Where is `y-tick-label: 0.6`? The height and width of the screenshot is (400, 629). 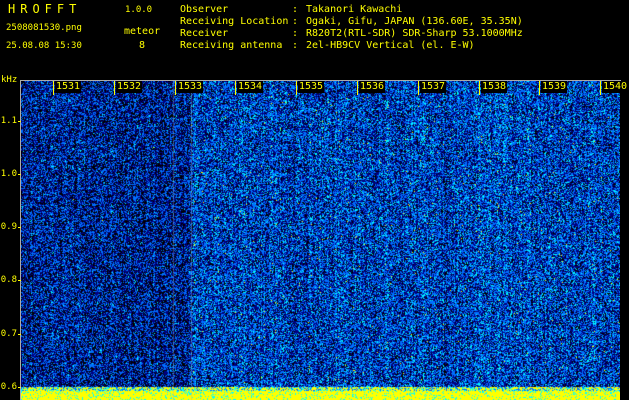 y-tick-label: 0.6 is located at coordinates (8, 387).